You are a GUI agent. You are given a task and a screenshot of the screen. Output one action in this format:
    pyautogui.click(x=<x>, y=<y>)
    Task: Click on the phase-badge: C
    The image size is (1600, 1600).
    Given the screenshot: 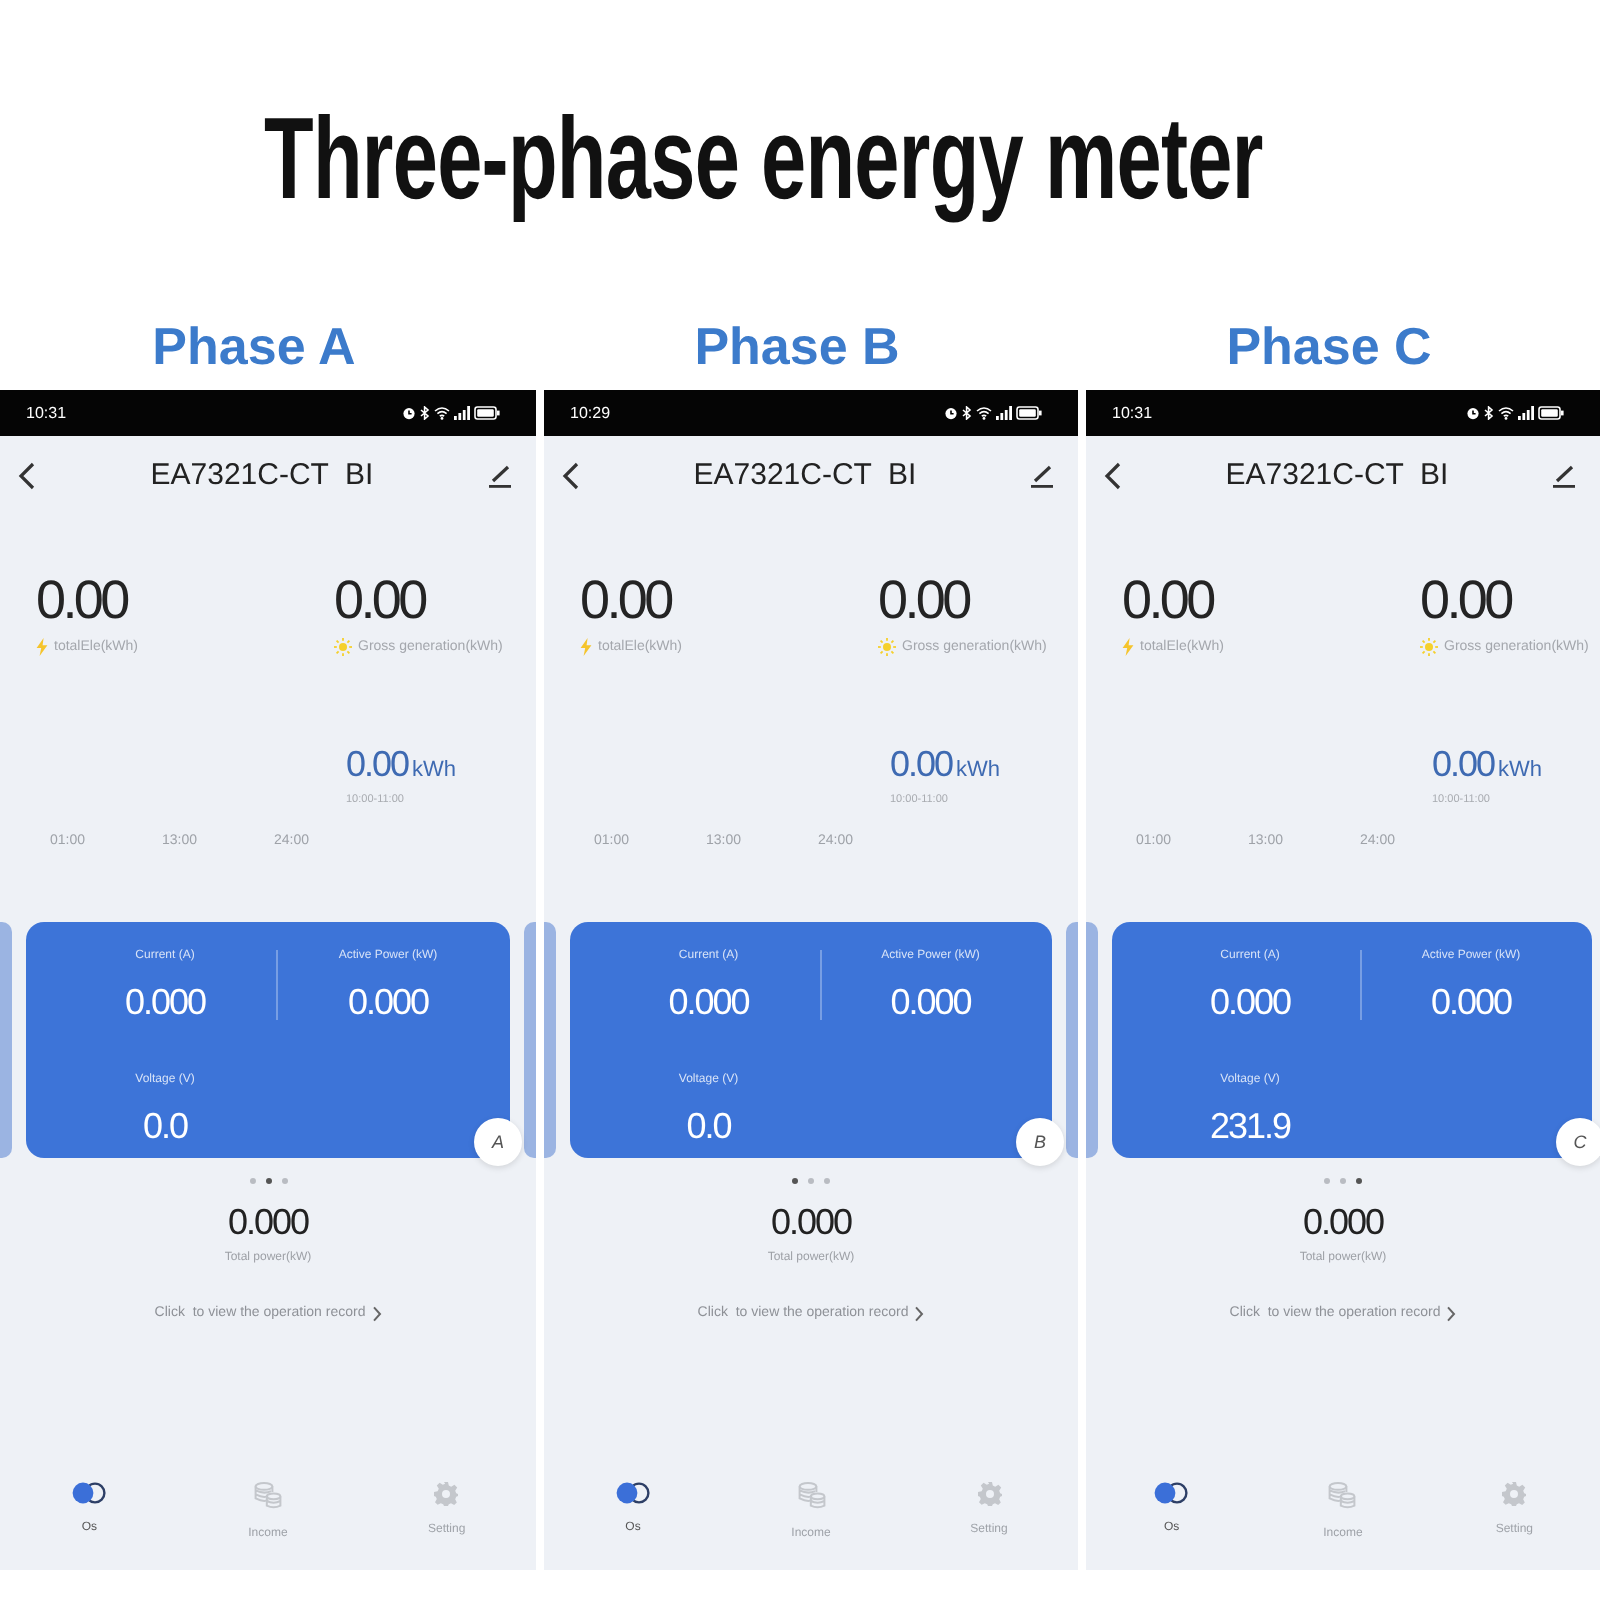 What is the action you would take?
    pyautogui.click(x=1578, y=1142)
    